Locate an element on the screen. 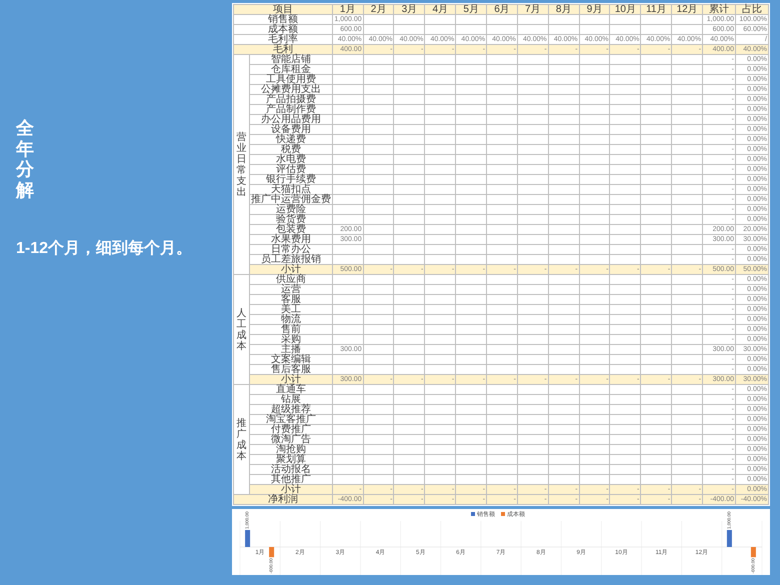 The width and height of the screenshot is (780, 585). row-label: 销售额 is located at coordinates (283, 19).